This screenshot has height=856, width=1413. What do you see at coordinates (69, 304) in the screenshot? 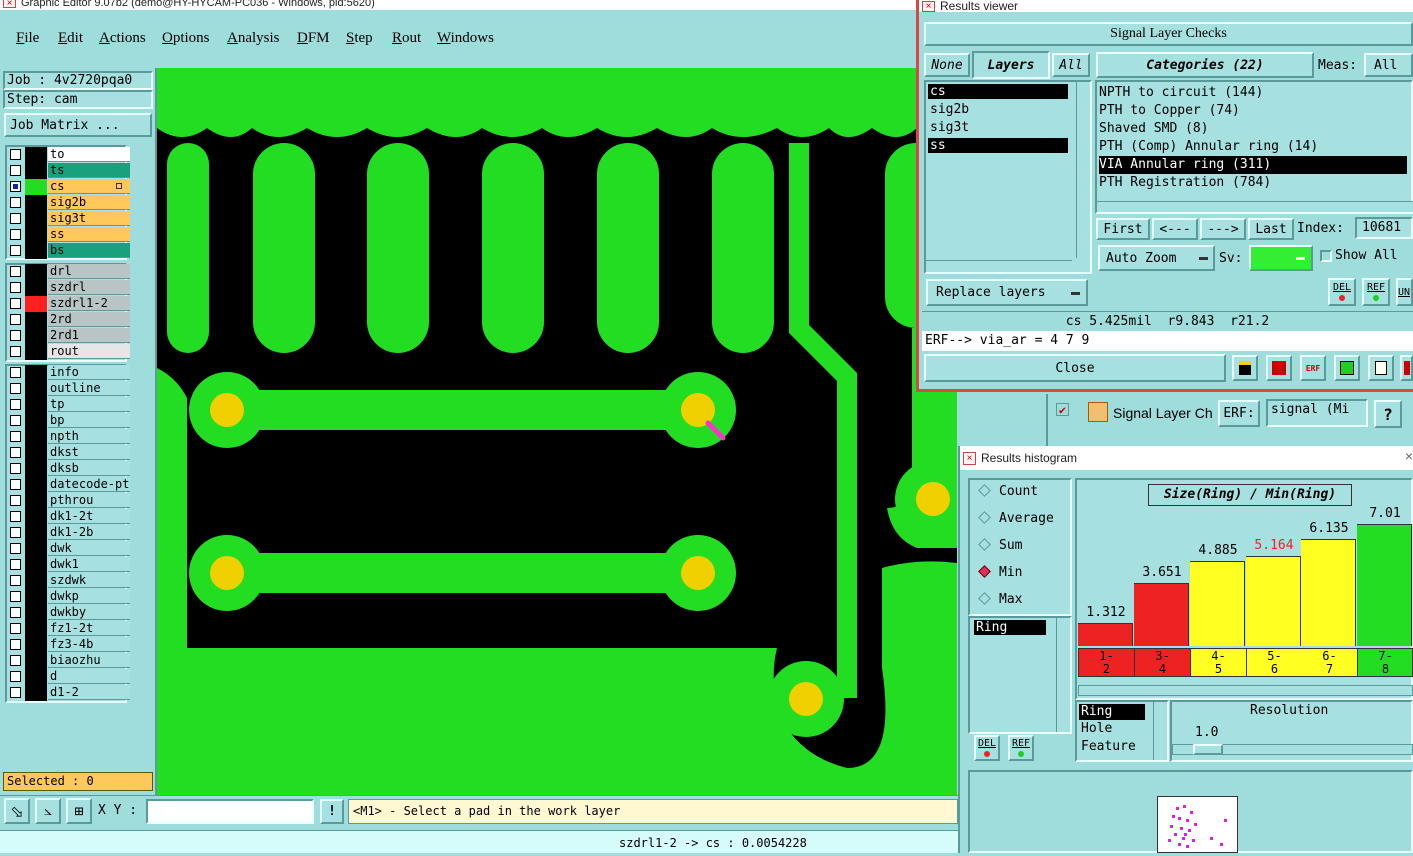
I see `layer-row: szdrl1-2` at bounding box center [69, 304].